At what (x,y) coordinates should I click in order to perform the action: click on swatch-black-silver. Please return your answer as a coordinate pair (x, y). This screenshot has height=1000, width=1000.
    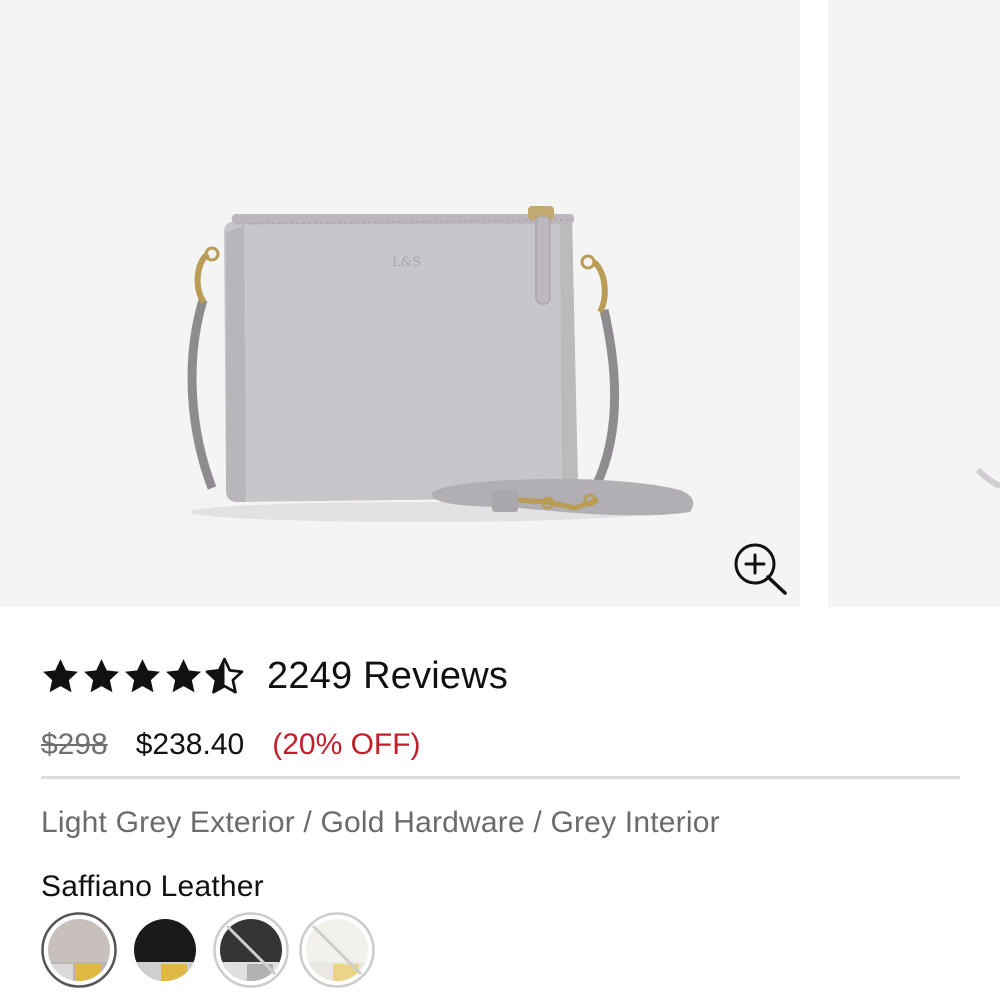
    Looking at the image, I should click on (251, 950).